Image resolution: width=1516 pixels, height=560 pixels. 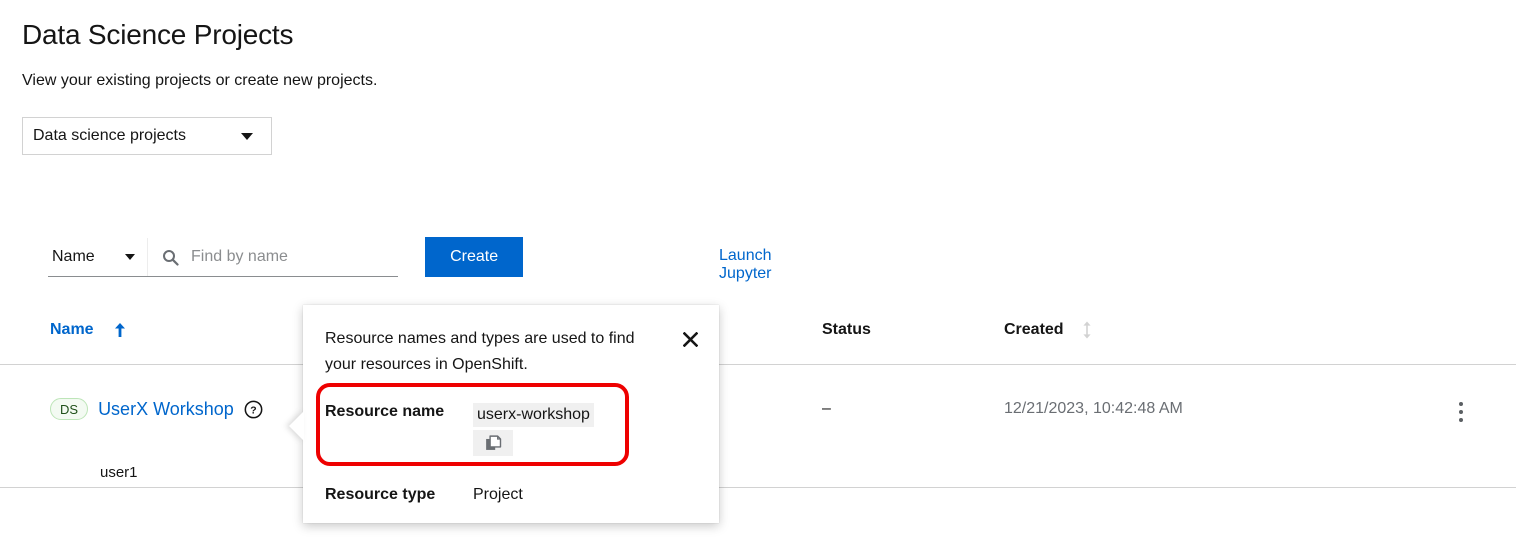 I want to click on filter-attribute-label: Name, so click(x=73, y=256).